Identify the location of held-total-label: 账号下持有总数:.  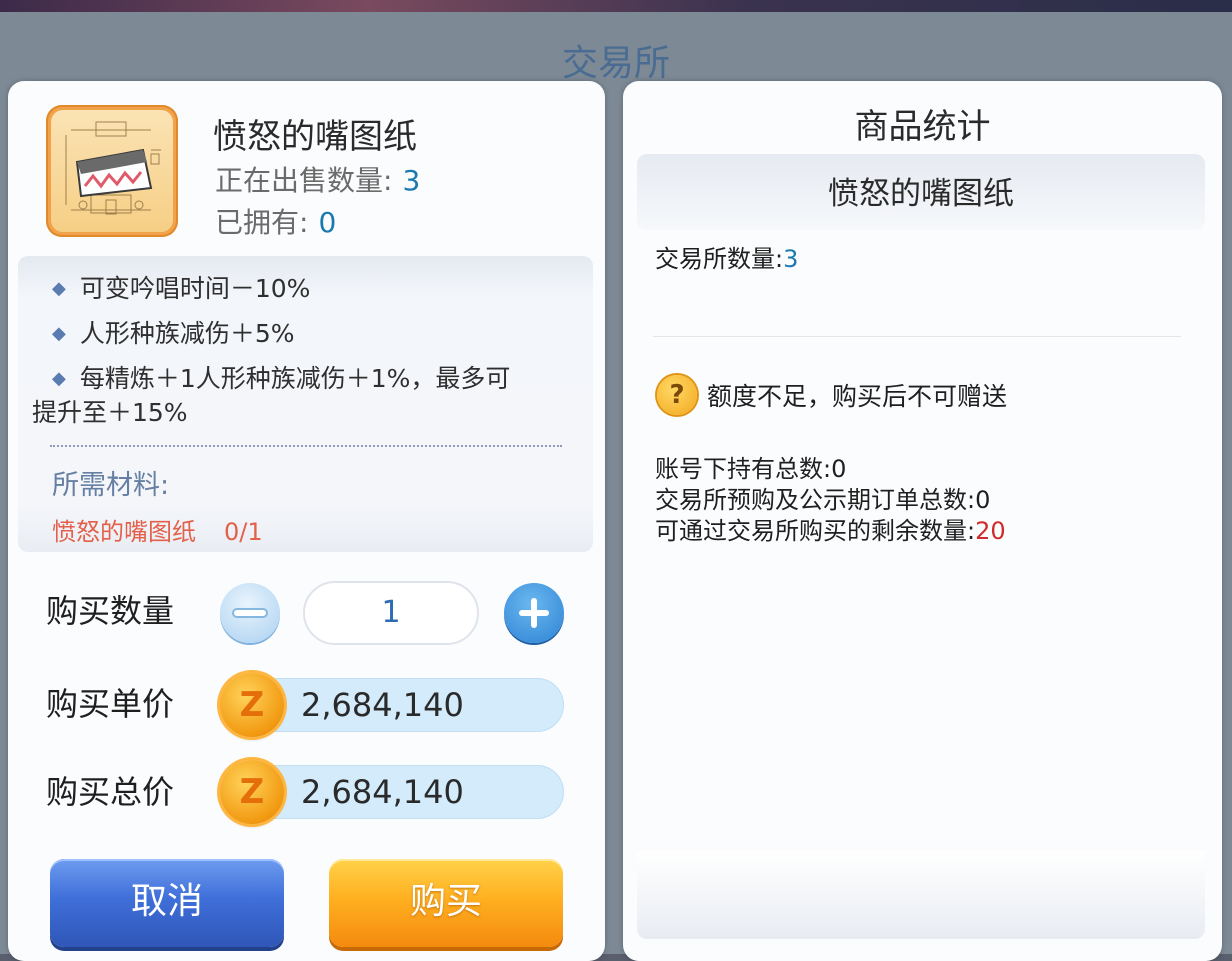
(743, 469).